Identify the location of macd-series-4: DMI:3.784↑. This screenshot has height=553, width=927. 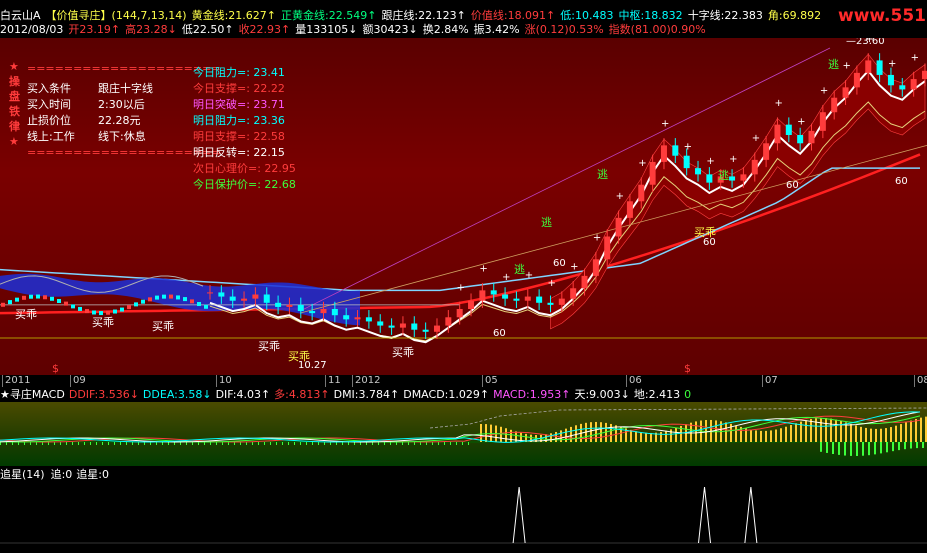
(366, 394).